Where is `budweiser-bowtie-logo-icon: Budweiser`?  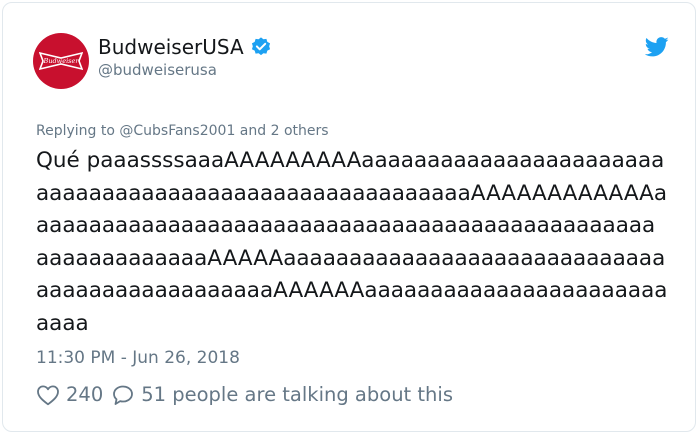
budweiser-bowtie-logo-icon: Budweiser is located at coordinates (61, 61).